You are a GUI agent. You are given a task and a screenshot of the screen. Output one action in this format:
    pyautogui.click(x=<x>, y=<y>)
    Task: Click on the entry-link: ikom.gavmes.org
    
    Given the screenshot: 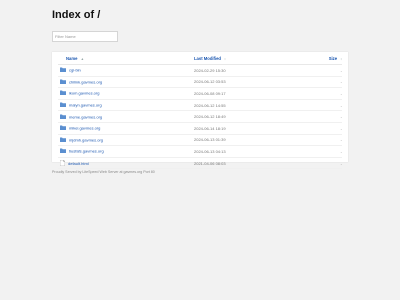 What is the action you would take?
    pyautogui.click(x=84, y=93)
    